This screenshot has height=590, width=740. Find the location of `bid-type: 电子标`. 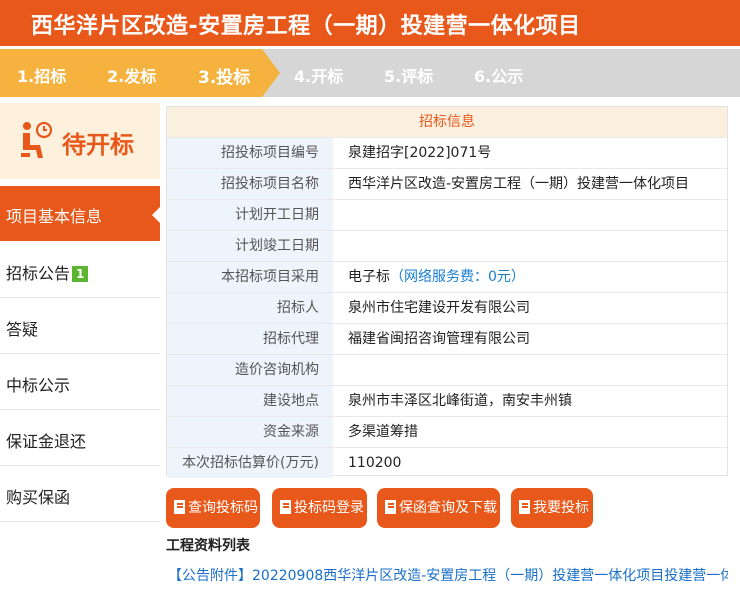

bid-type: 电子标 is located at coordinates (369, 277).